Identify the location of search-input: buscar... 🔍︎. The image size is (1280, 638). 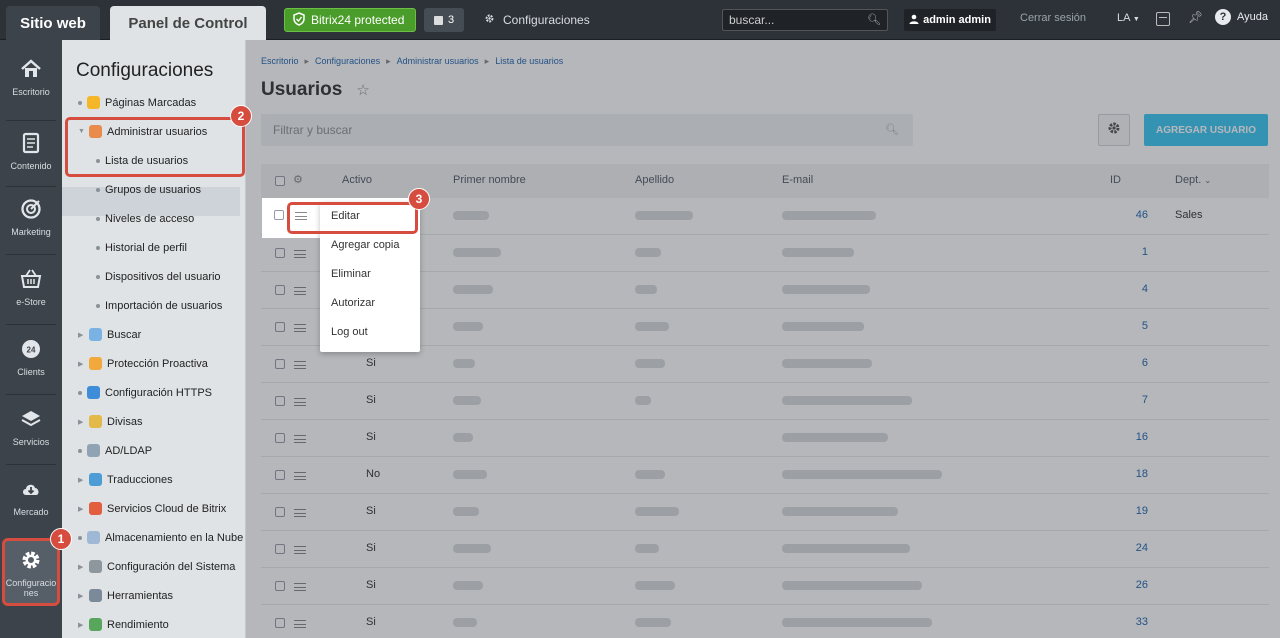
(805, 20).